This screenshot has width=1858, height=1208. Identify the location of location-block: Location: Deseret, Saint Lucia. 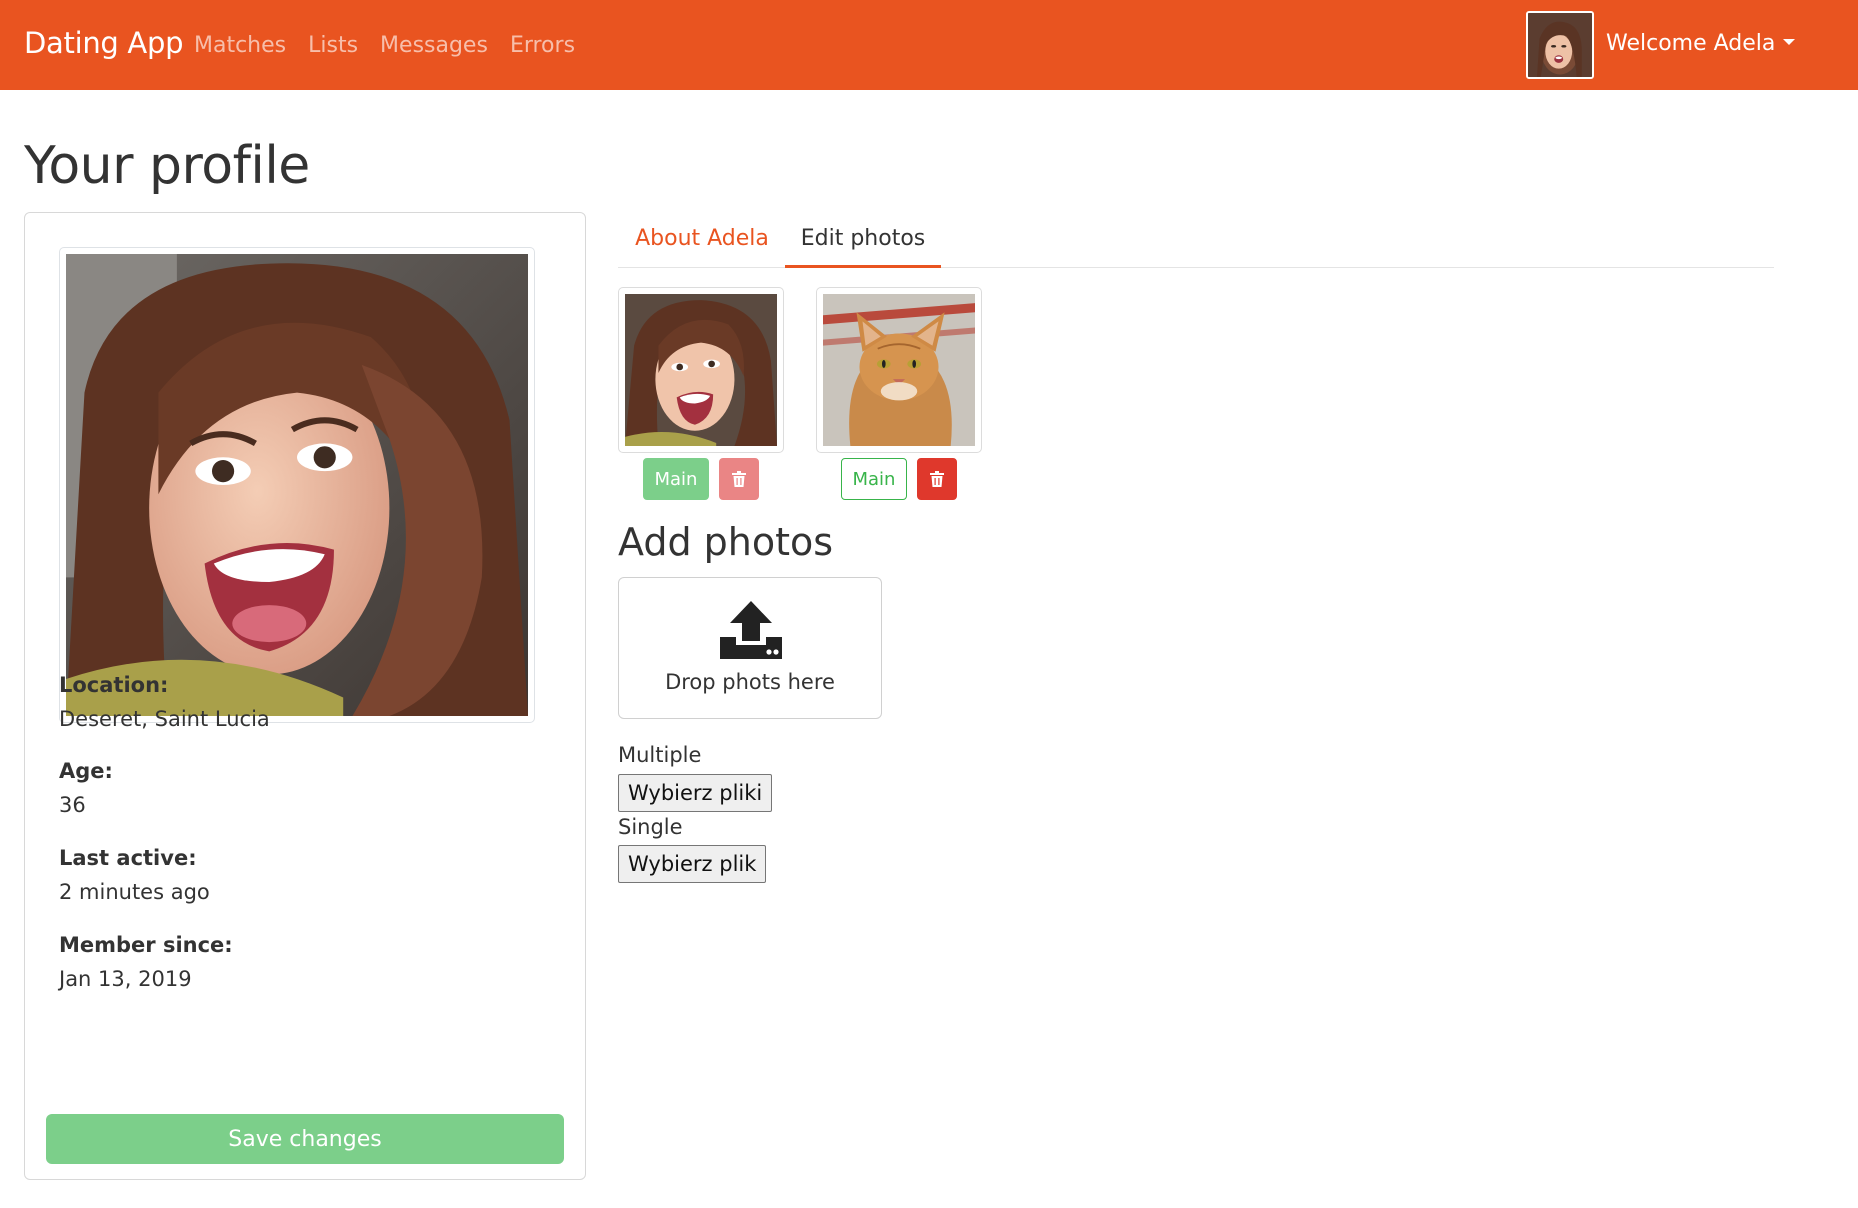
(164, 702).